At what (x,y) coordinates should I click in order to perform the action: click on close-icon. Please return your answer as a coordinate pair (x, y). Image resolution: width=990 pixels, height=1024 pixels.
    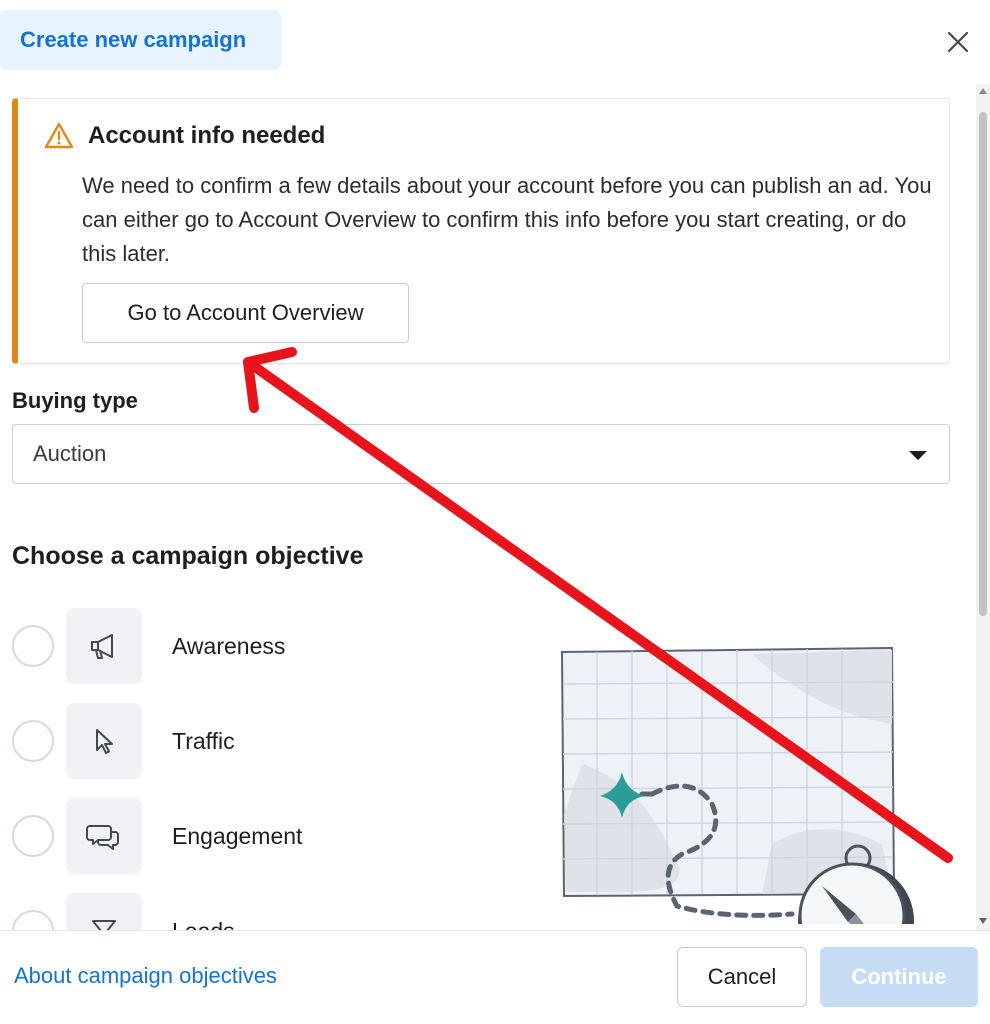
    Looking at the image, I should click on (958, 42).